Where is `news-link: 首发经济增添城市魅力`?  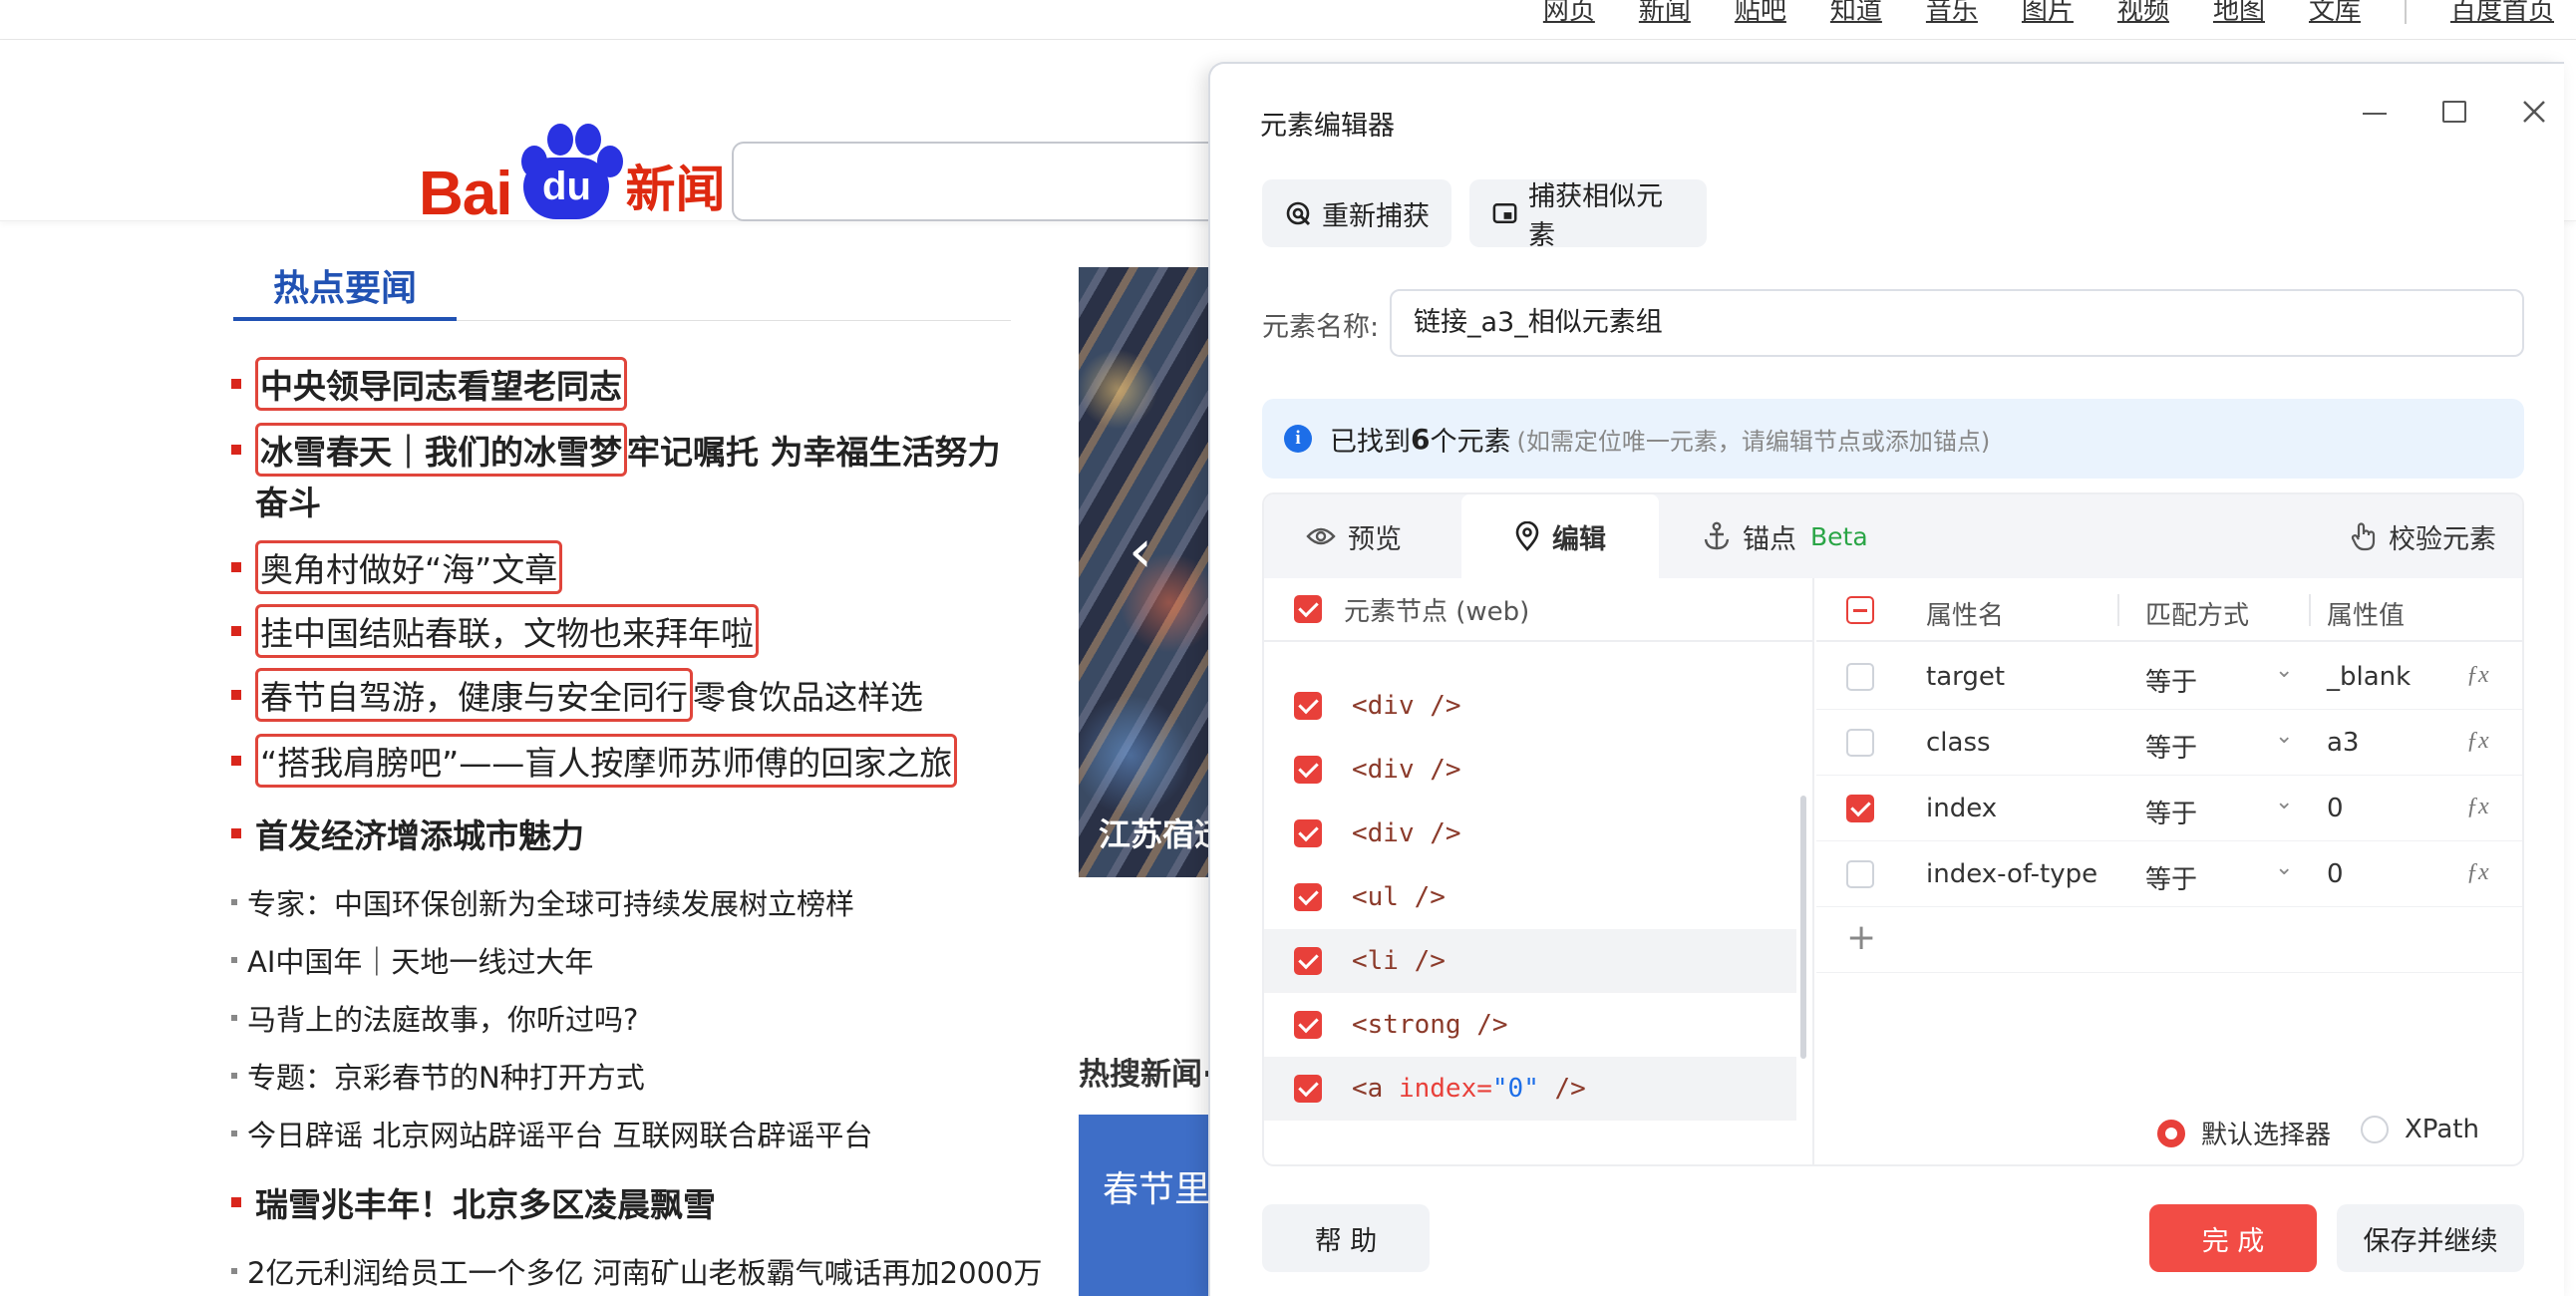 news-link: 首发经济增添城市魅力 is located at coordinates (419, 833).